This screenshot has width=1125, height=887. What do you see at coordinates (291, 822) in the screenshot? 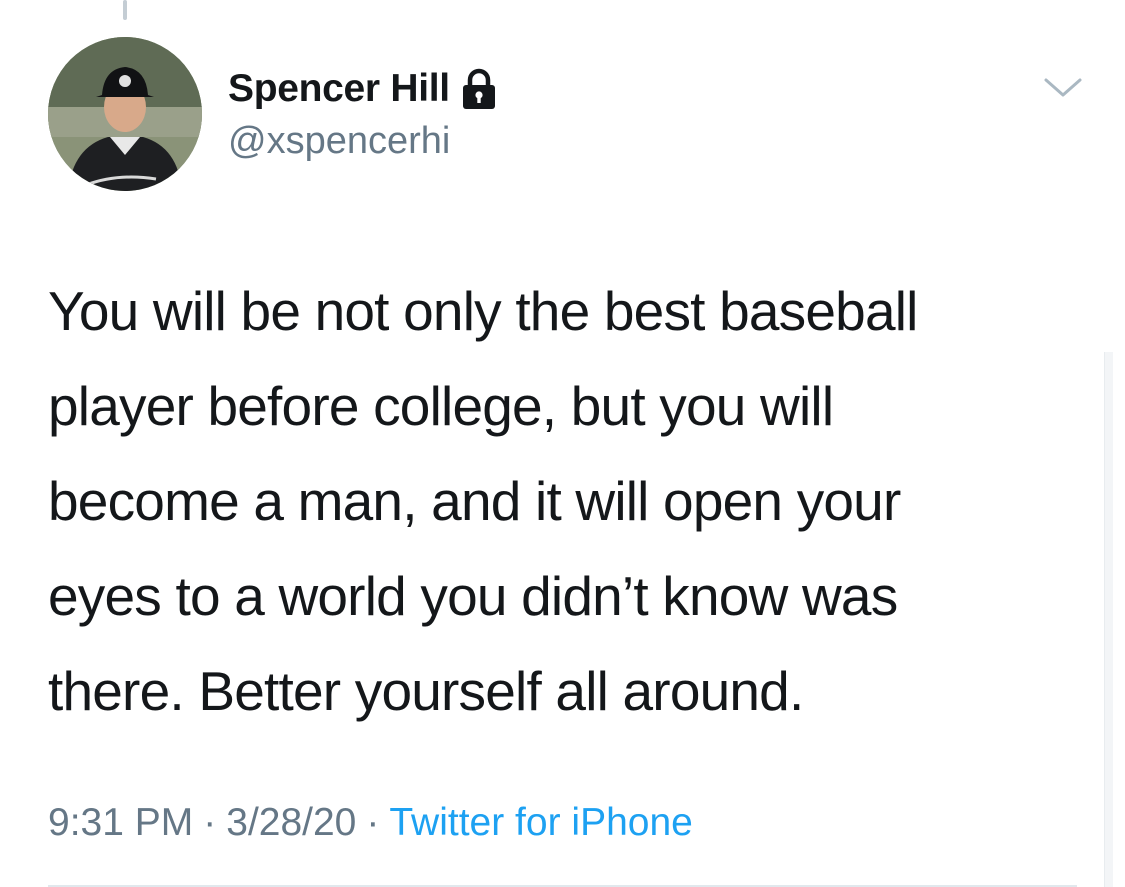
I see `tweet-date: 3/28/20` at bounding box center [291, 822].